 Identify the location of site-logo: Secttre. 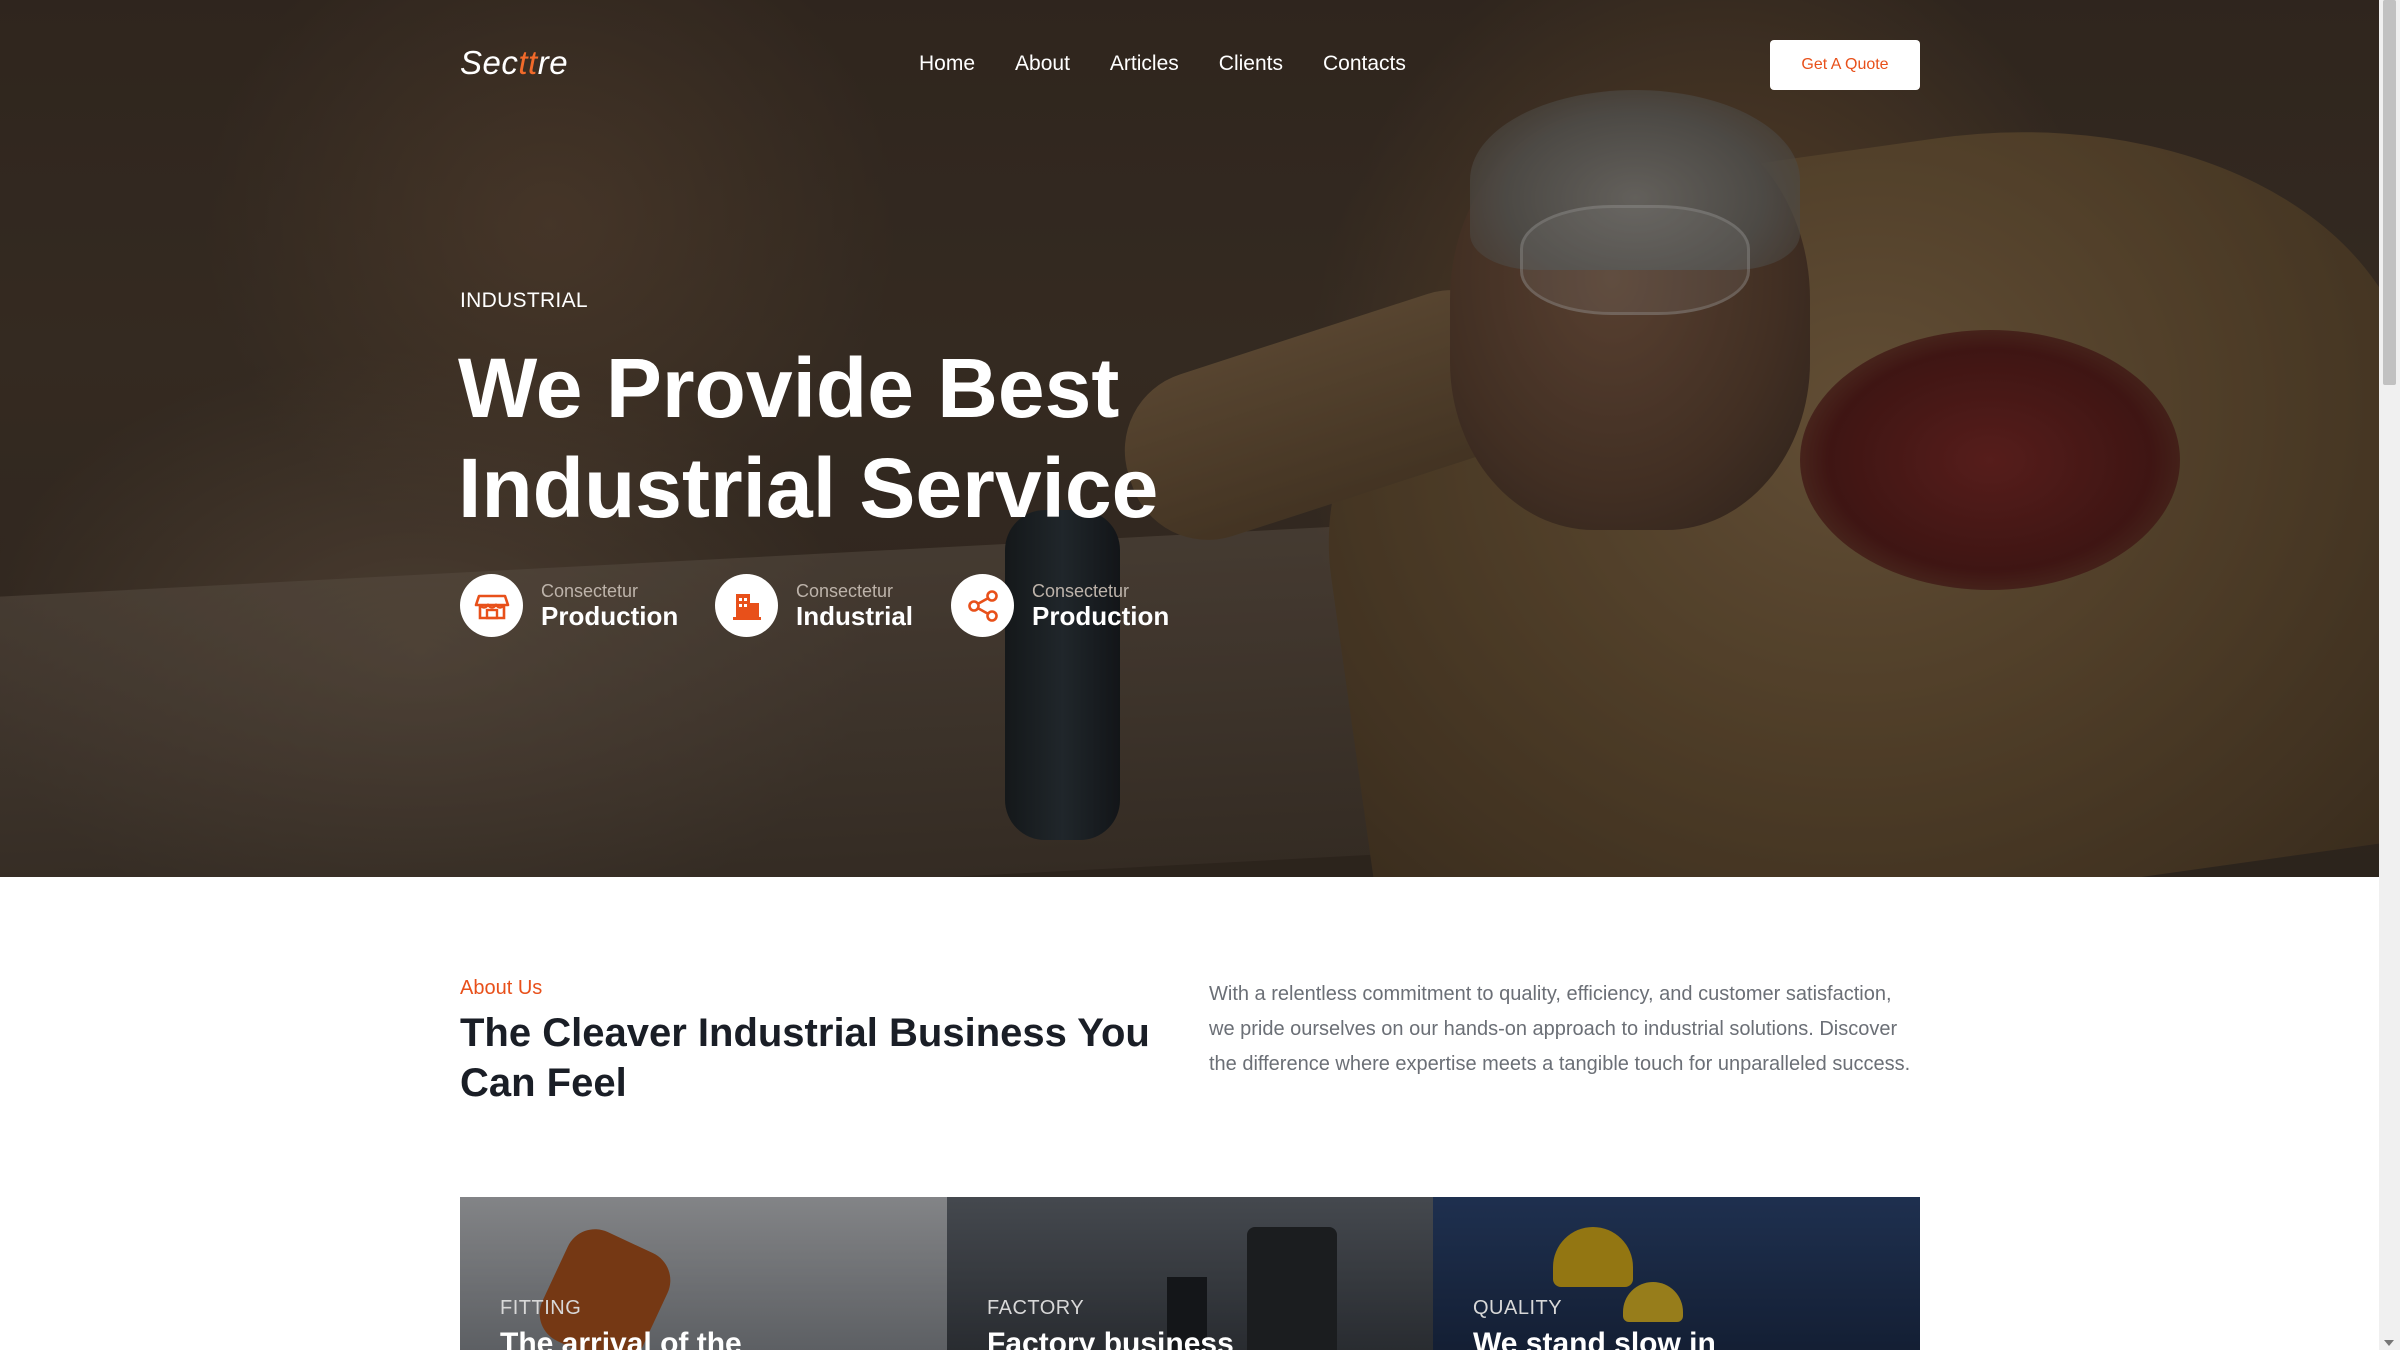
(514, 63).